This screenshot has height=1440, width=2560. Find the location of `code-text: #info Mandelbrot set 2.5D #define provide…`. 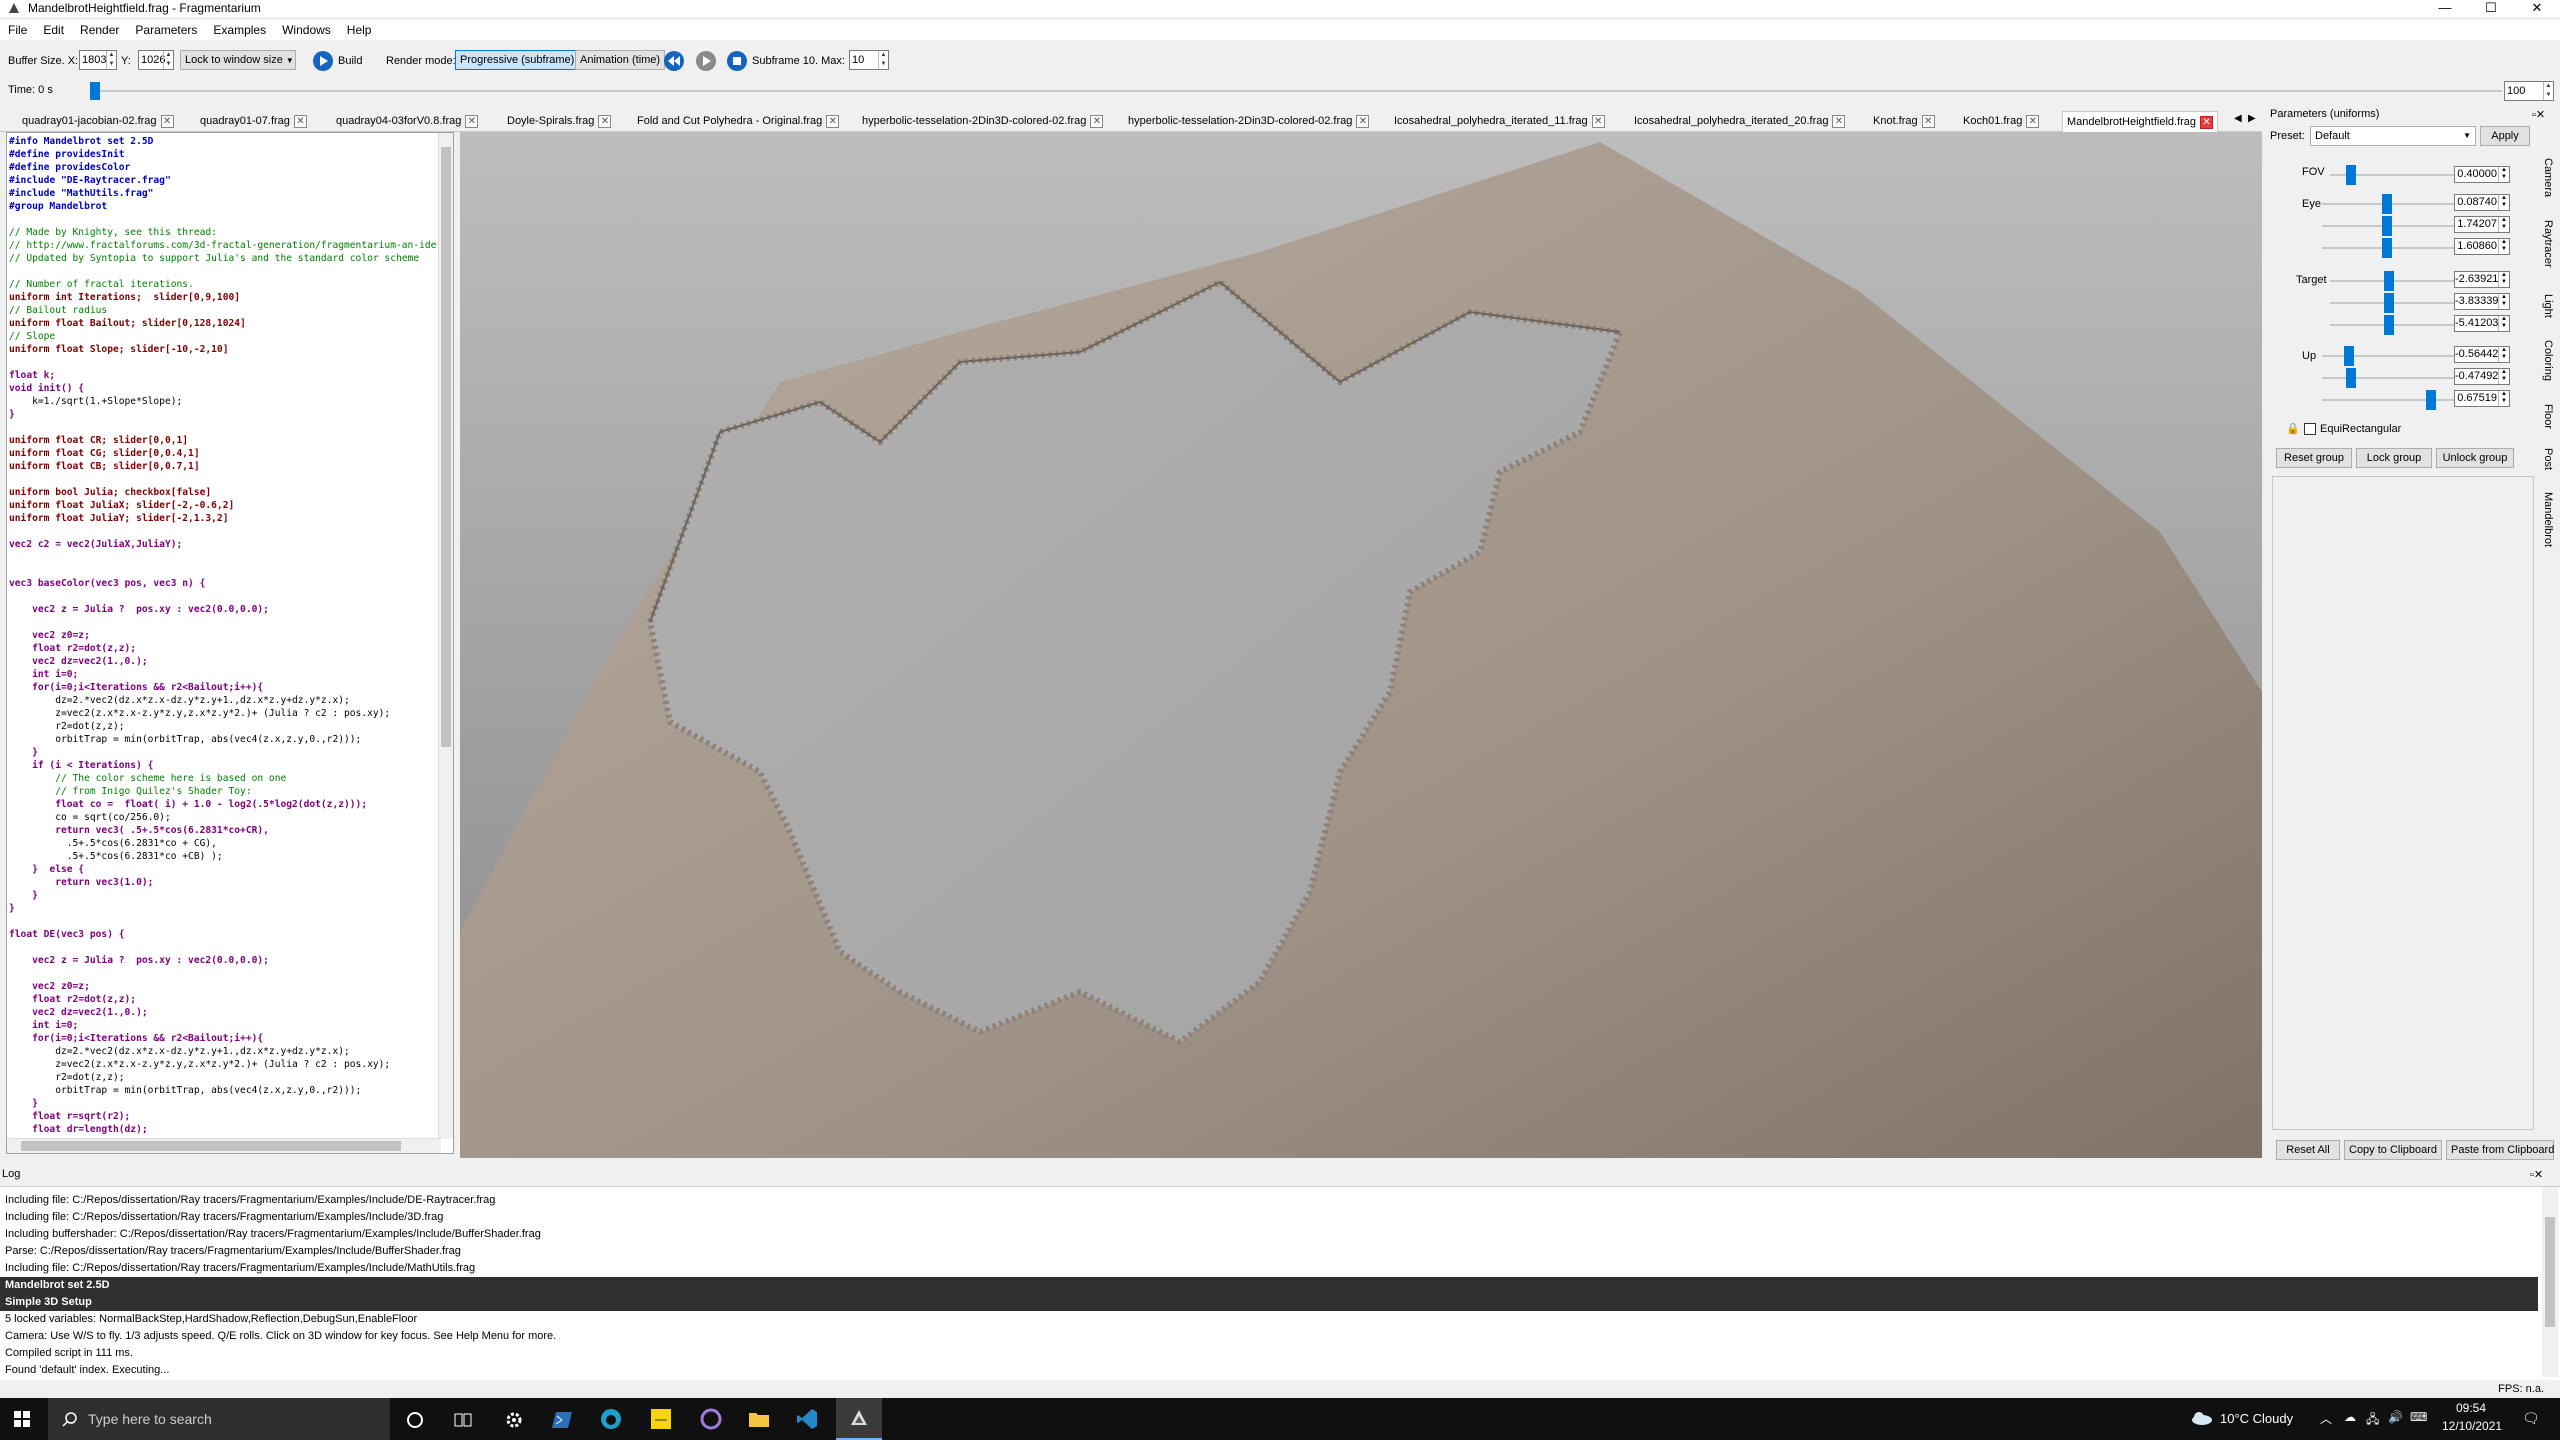

code-text: #info Mandelbrot set 2.5D #define provide… is located at coordinates (231, 635).